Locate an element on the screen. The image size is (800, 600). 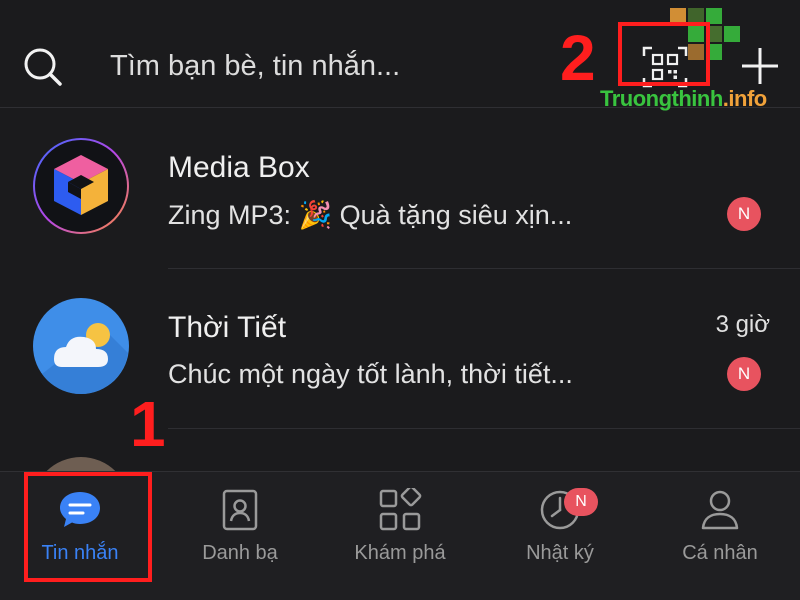
discover-grid-icon is located at coordinates (400, 509).